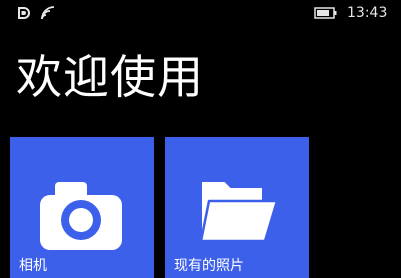 The image size is (401, 278). What do you see at coordinates (326, 13) in the screenshot?
I see `battery-icon` at bounding box center [326, 13].